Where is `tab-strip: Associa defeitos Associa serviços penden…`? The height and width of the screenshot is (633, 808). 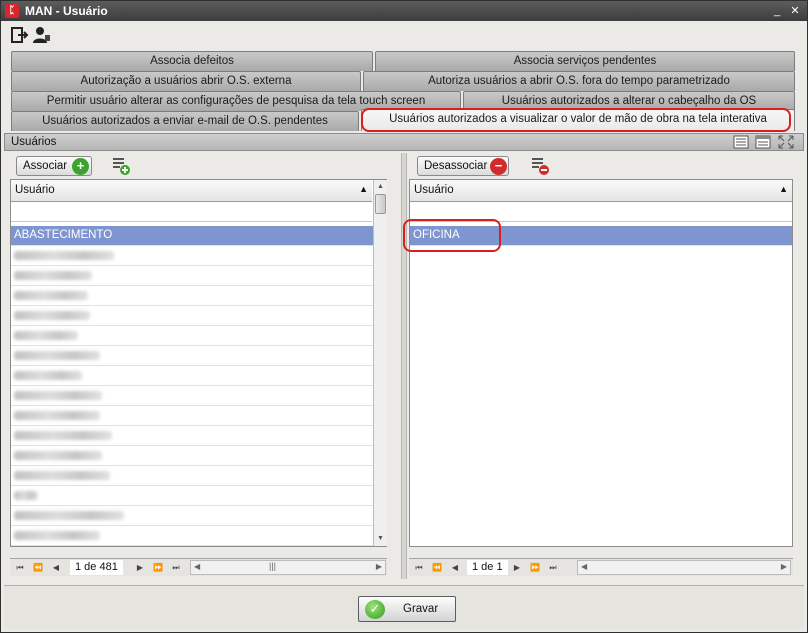
tab-strip: Associa defeitos Associa serviços penden… is located at coordinates (404, 91).